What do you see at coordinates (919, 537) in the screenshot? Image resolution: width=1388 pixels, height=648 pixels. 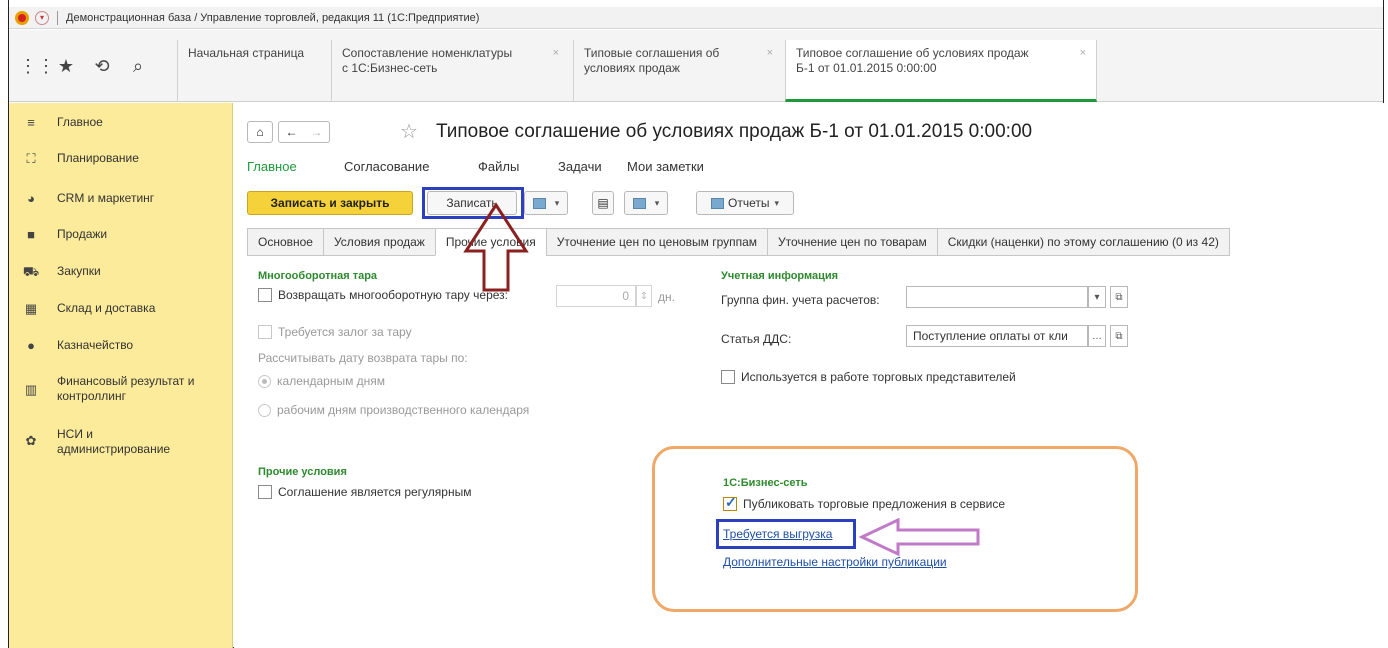 I see `left-arrow-annotation` at bounding box center [919, 537].